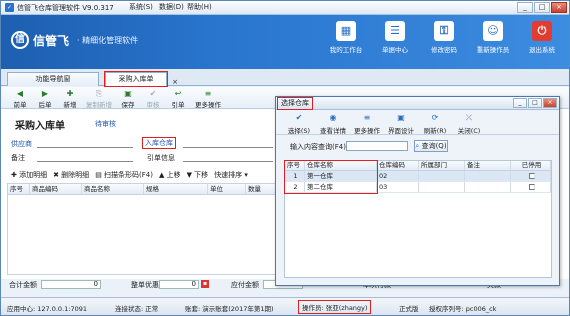 The image size is (570, 316). Describe the element at coordinates (245, 285) in the screenshot. I see `payable-label: 应付金额` at that location.